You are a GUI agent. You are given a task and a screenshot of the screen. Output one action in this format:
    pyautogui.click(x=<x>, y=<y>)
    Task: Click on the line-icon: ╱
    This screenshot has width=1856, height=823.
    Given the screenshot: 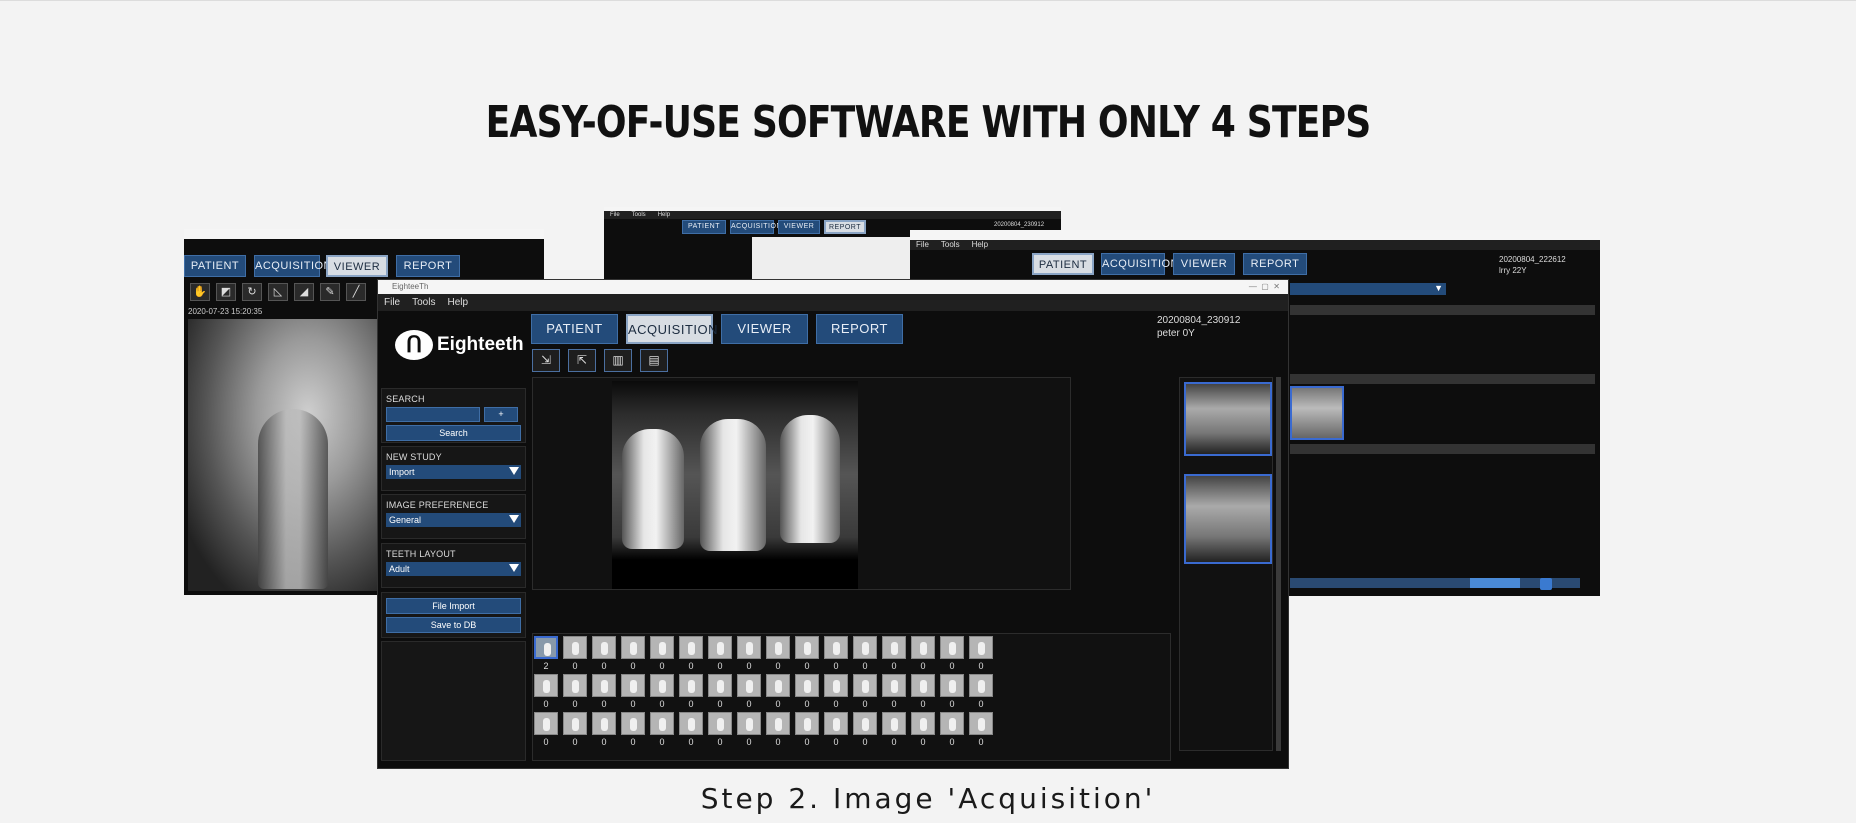 What is the action you would take?
    pyautogui.click(x=356, y=292)
    